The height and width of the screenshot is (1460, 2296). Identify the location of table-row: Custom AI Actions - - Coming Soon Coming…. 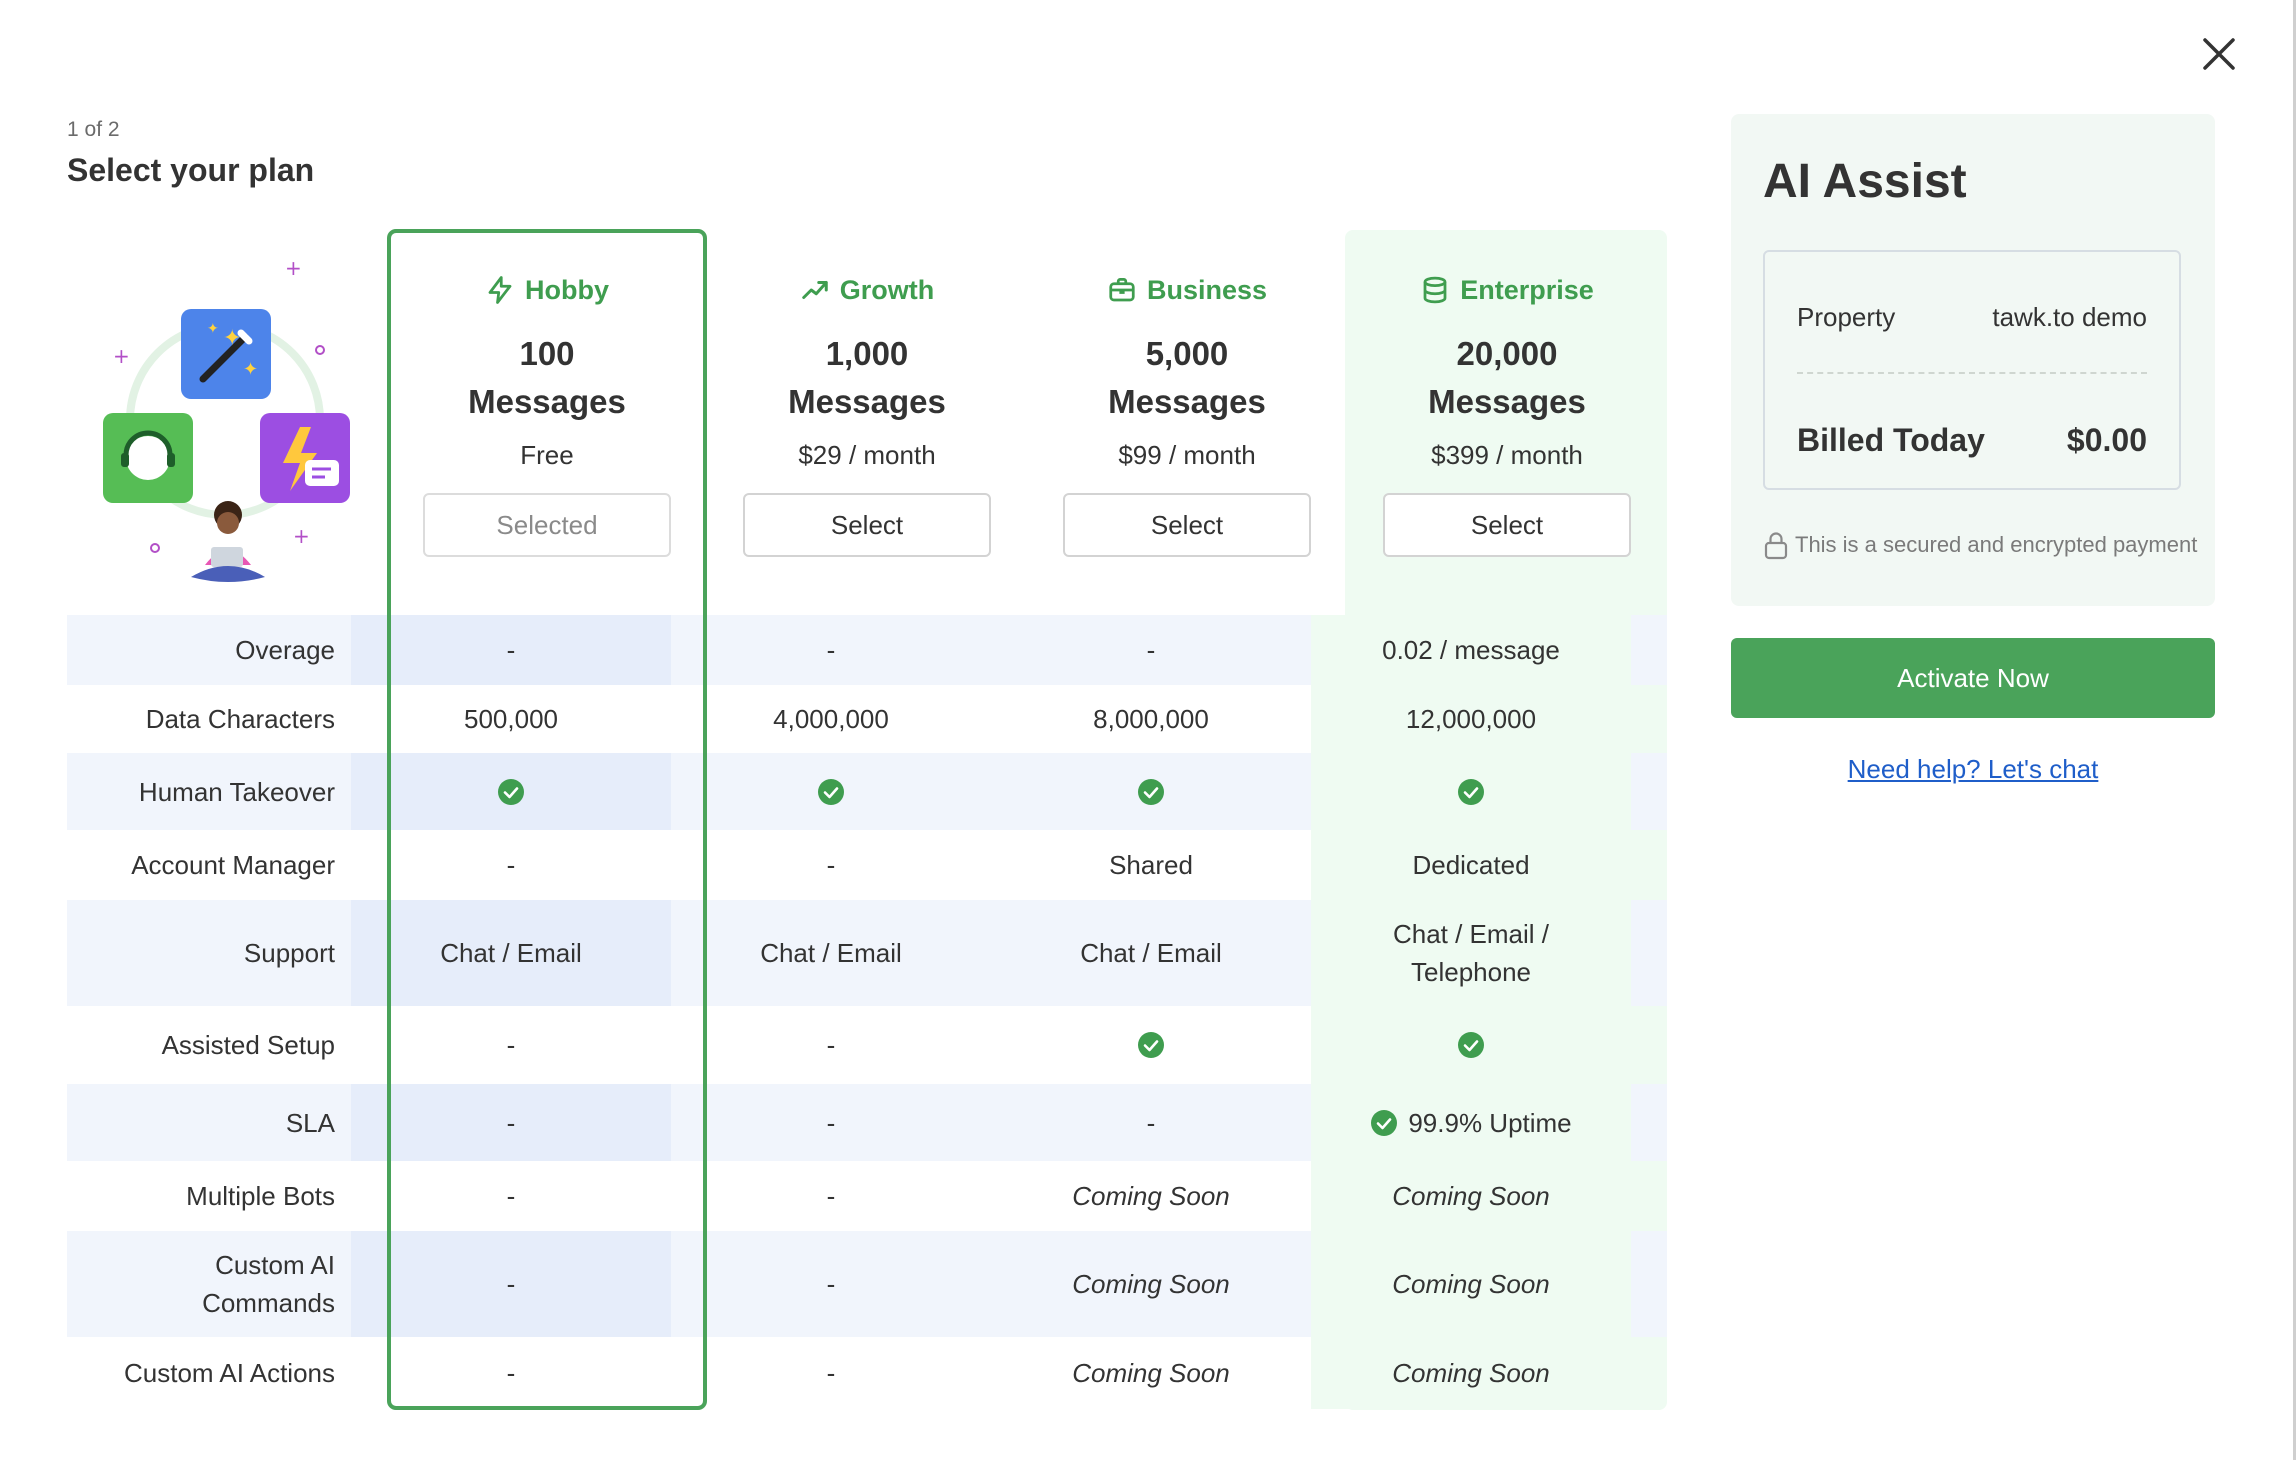
(867, 1373).